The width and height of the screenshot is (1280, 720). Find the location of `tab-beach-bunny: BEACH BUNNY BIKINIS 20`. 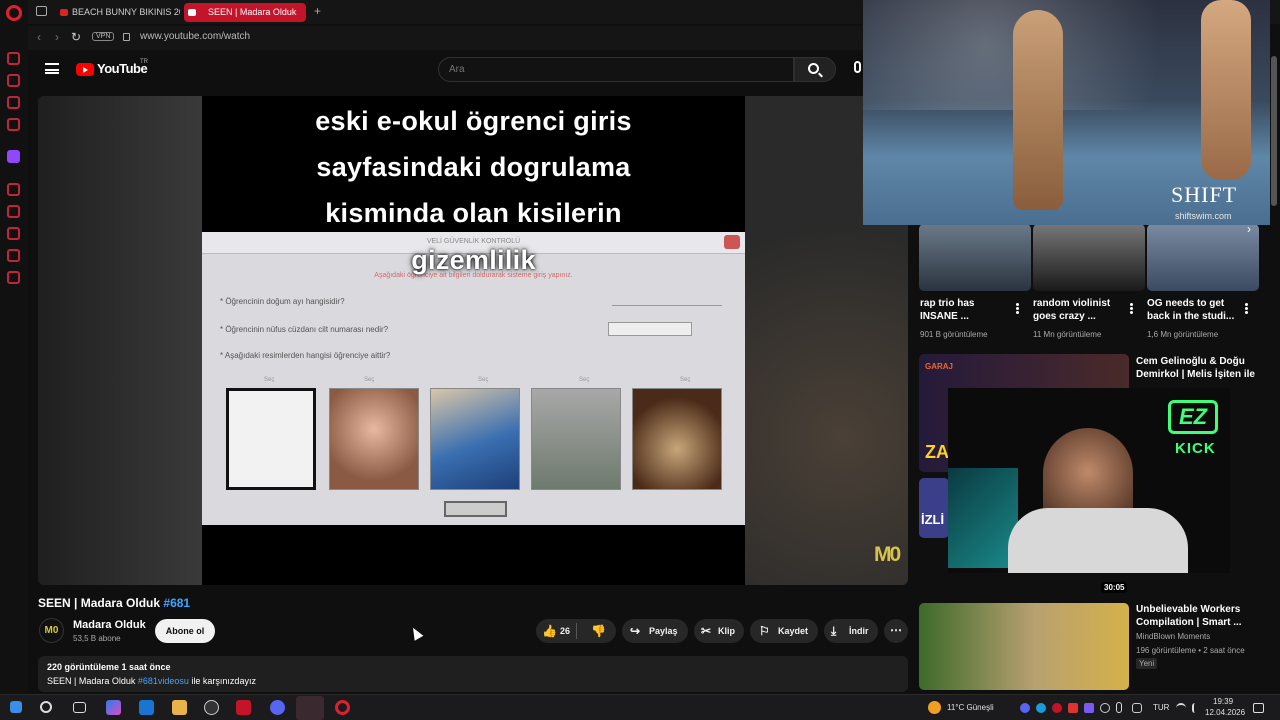

tab-beach-bunny: BEACH BUNNY BIKINIS 20 is located at coordinates (118, 12).